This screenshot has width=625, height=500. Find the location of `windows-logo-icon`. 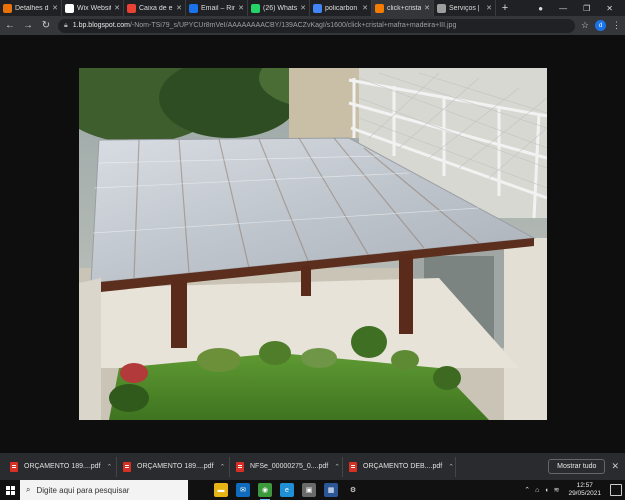

windows-logo-icon is located at coordinates (10, 490).